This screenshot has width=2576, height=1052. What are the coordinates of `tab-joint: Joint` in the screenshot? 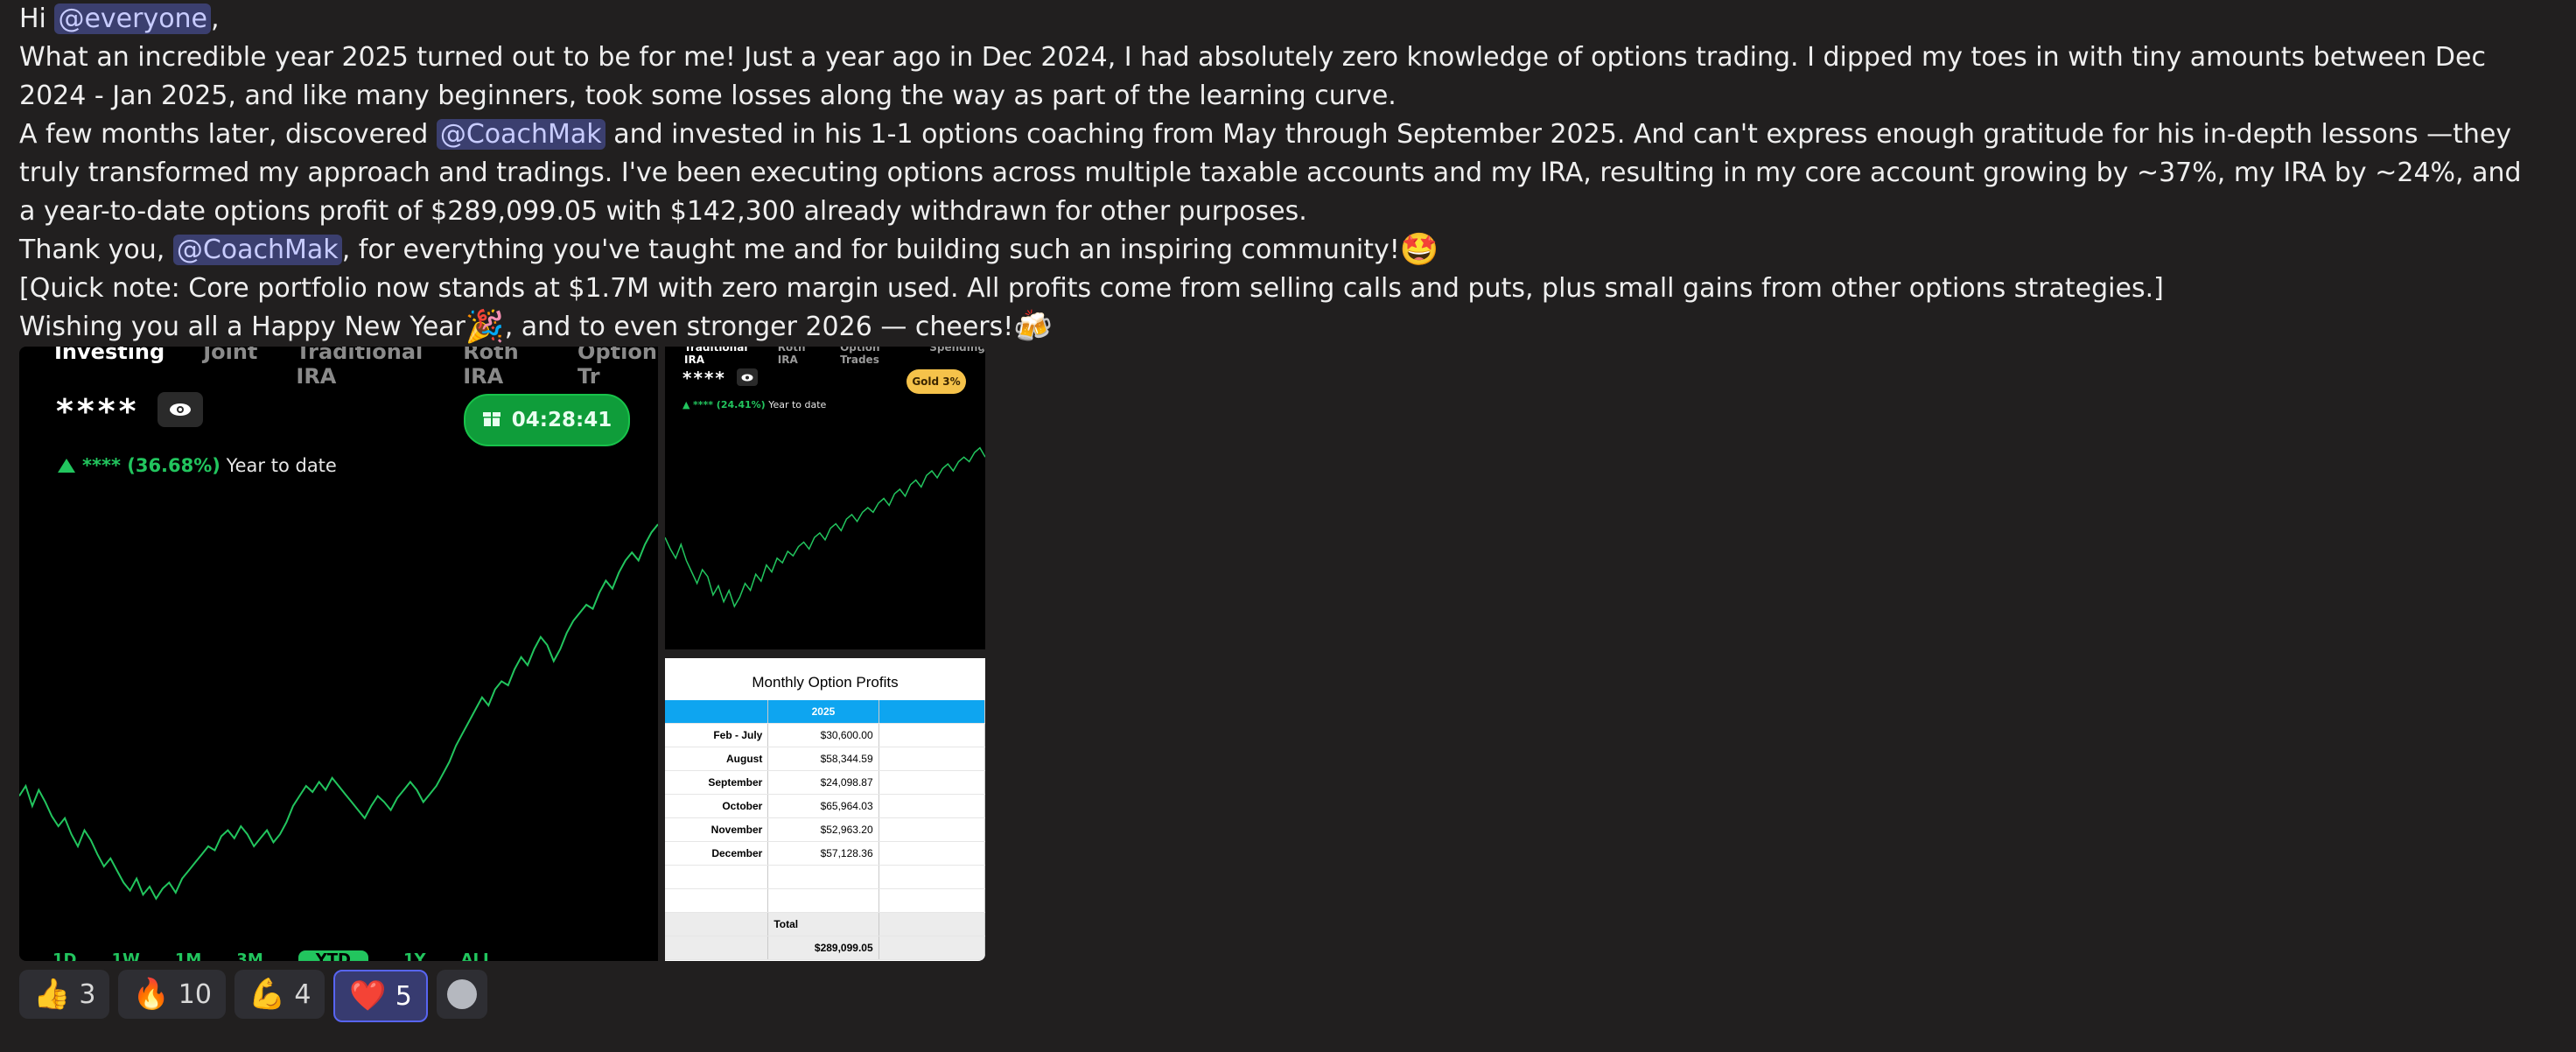 It's located at (230, 355).